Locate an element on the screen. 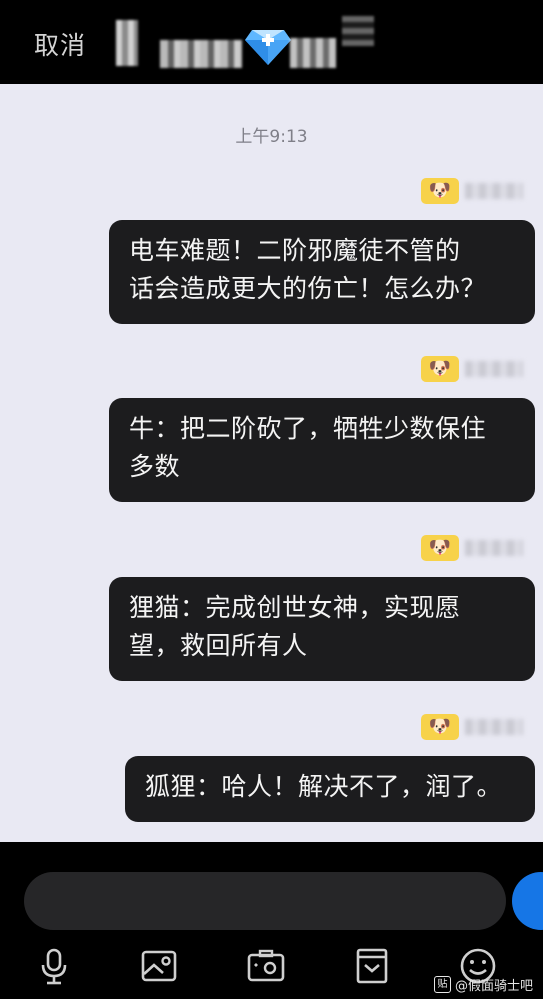 This screenshot has width=543, height=999. watermark: 贴 @假面骑士吧 is located at coordinates (483, 984).